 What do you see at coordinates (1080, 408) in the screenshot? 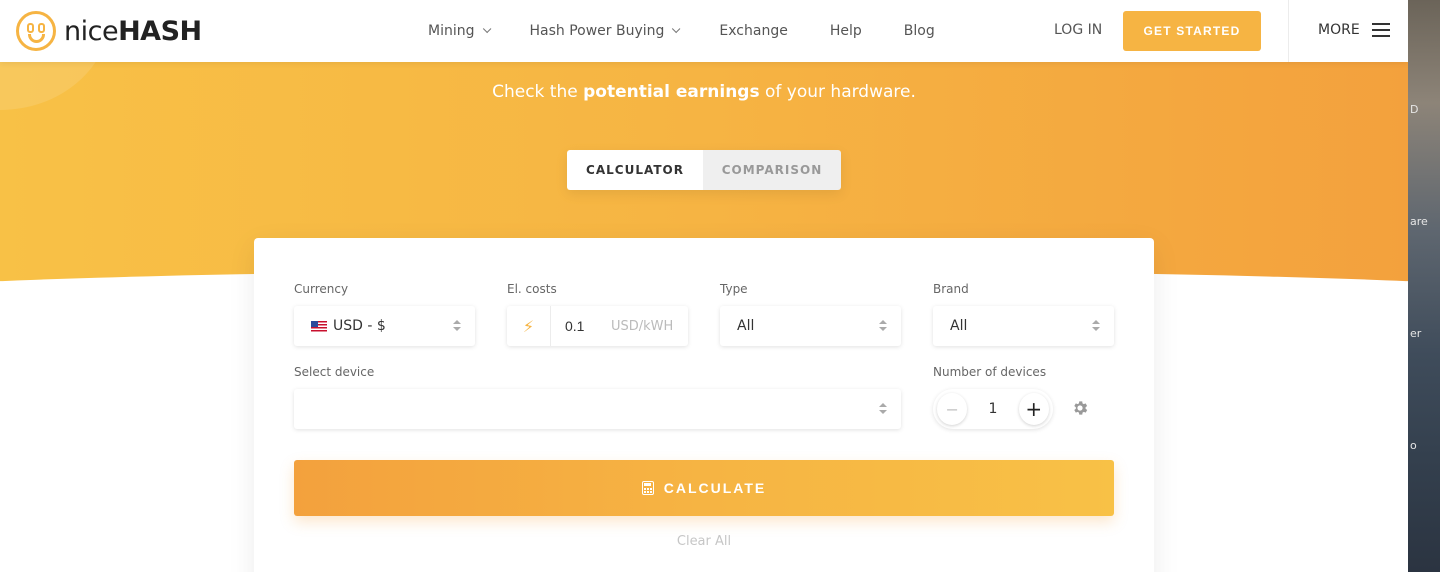
I see `gear-icon` at bounding box center [1080, 408].